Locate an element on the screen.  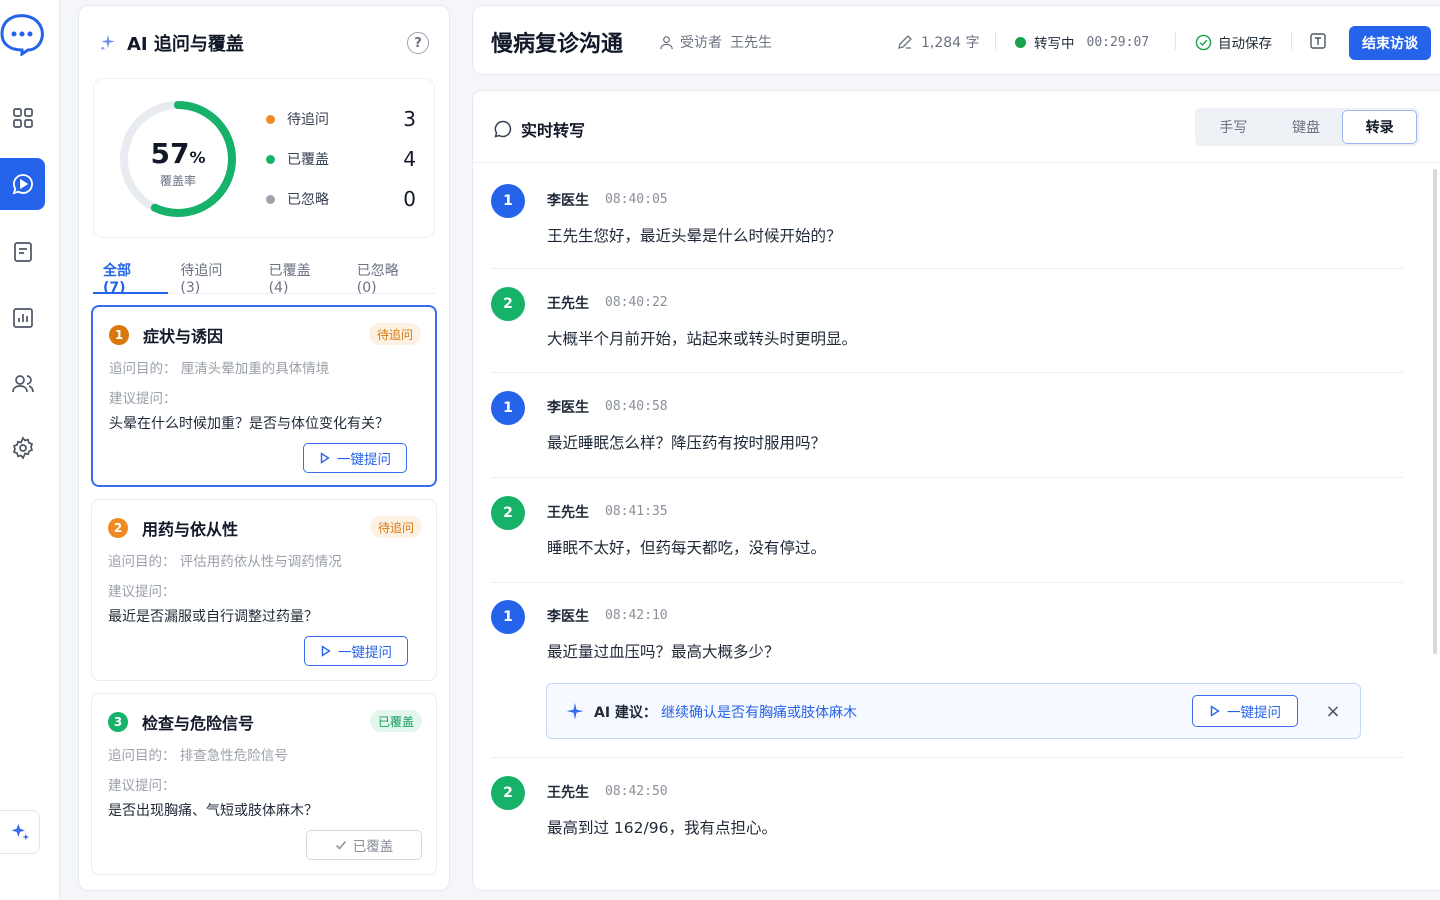
message-time: 08:41:35 is located at coordinates (636, 511).